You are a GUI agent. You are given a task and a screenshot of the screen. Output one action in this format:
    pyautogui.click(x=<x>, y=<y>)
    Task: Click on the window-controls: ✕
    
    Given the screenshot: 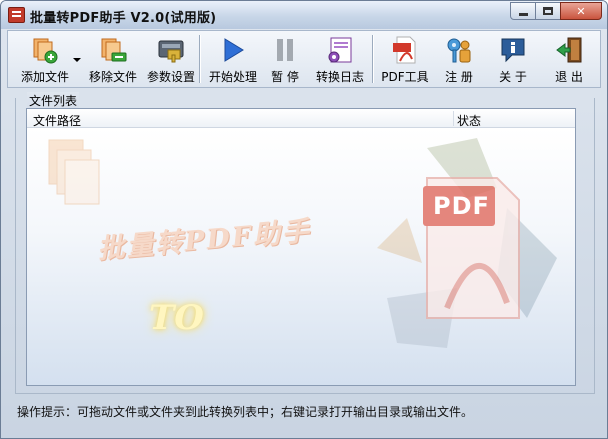 What is the action you would take?
    pyautogui.click(x=556, y=11)
    